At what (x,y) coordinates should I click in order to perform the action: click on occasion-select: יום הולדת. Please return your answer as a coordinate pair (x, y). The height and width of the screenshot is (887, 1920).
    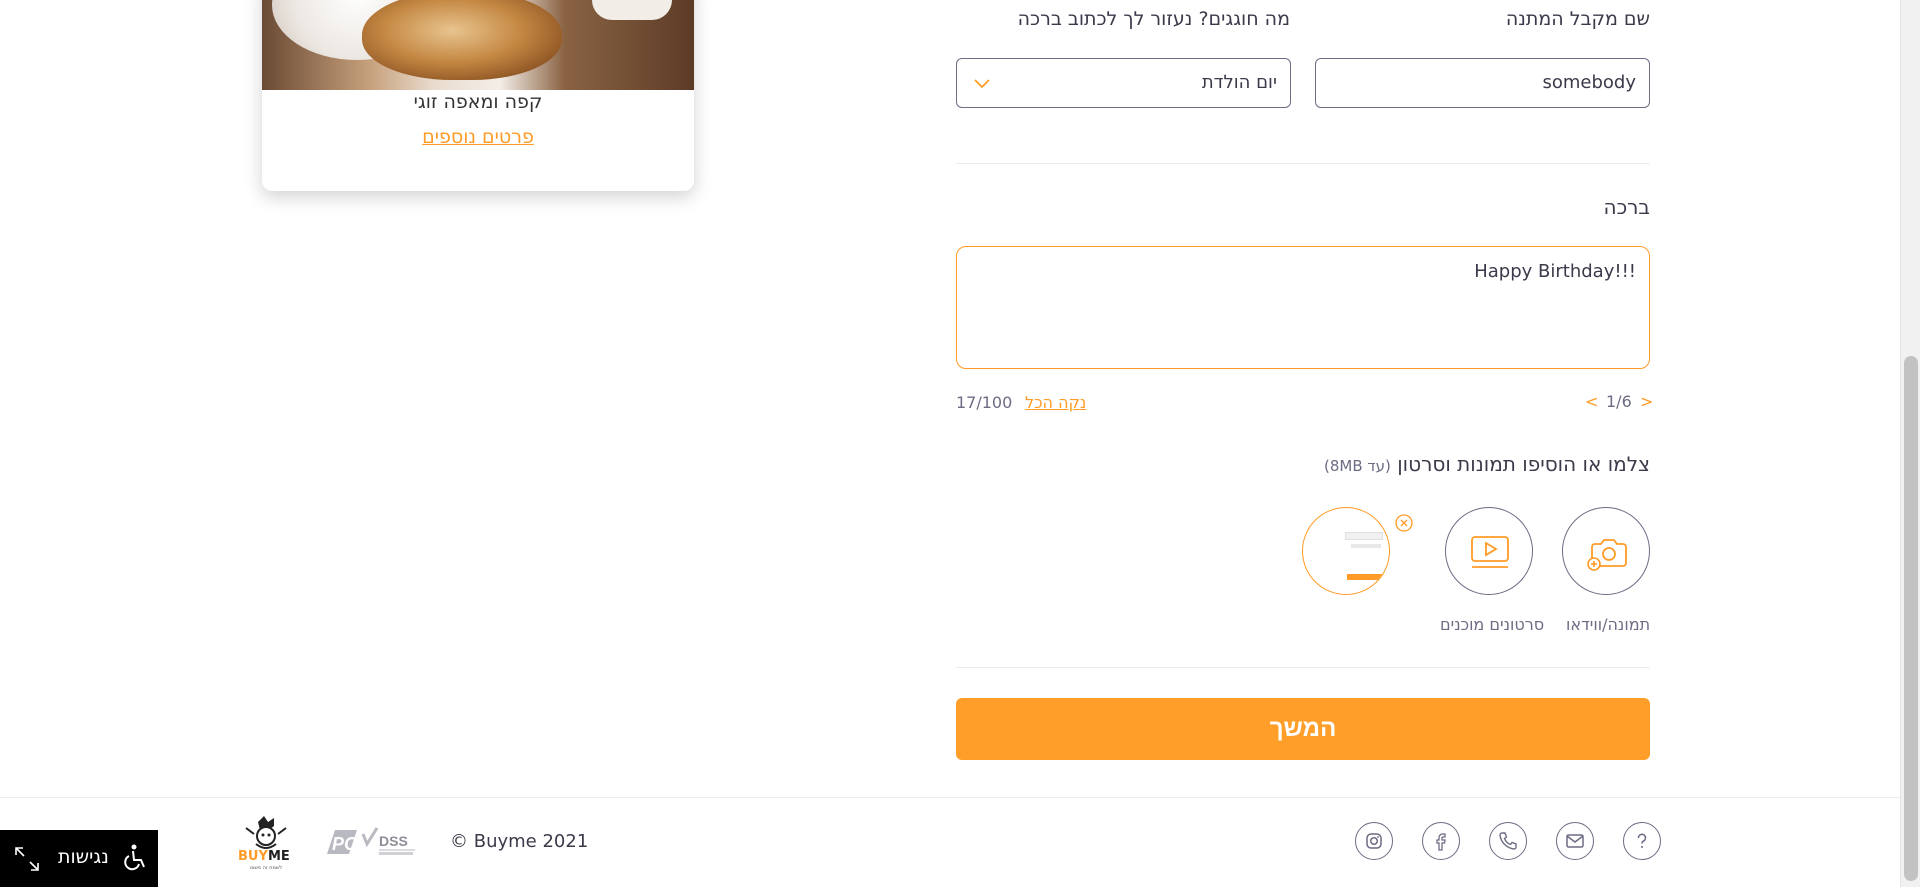
    Looking at the image, I should click on (1123, 83).